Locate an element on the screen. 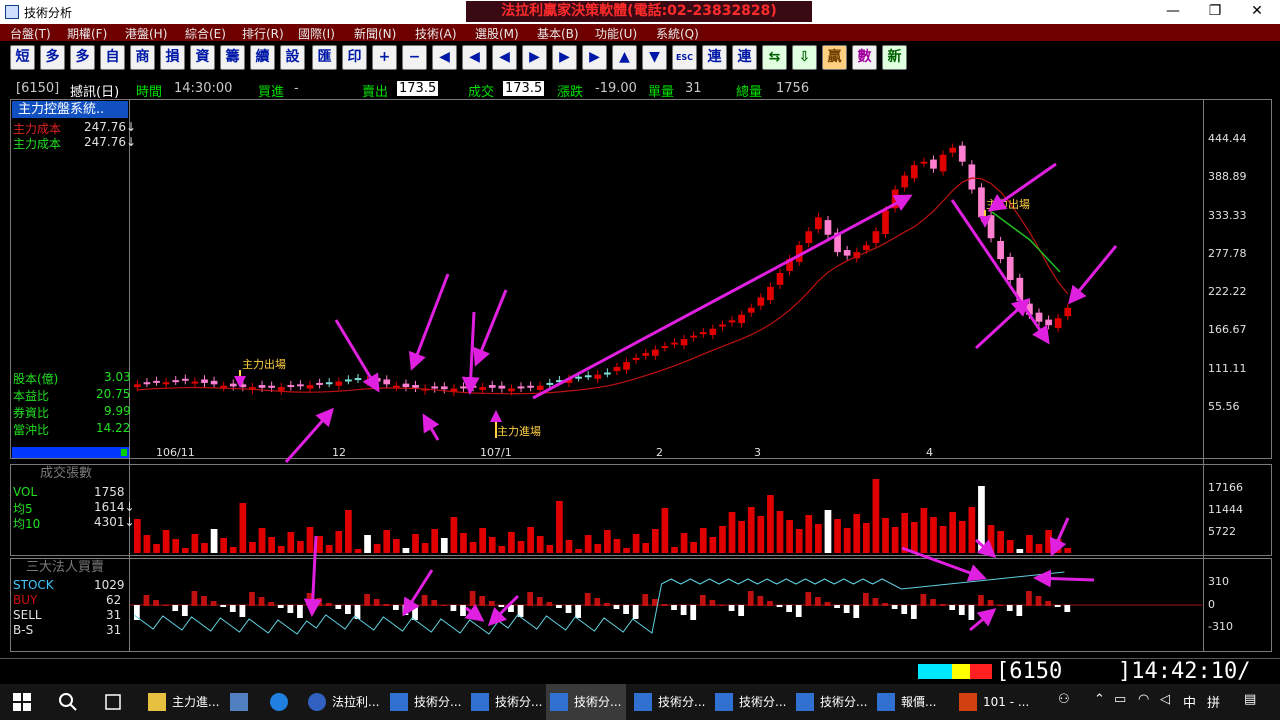 The image size is (1280, 720). app-icon is located at coordinates (317, 702).